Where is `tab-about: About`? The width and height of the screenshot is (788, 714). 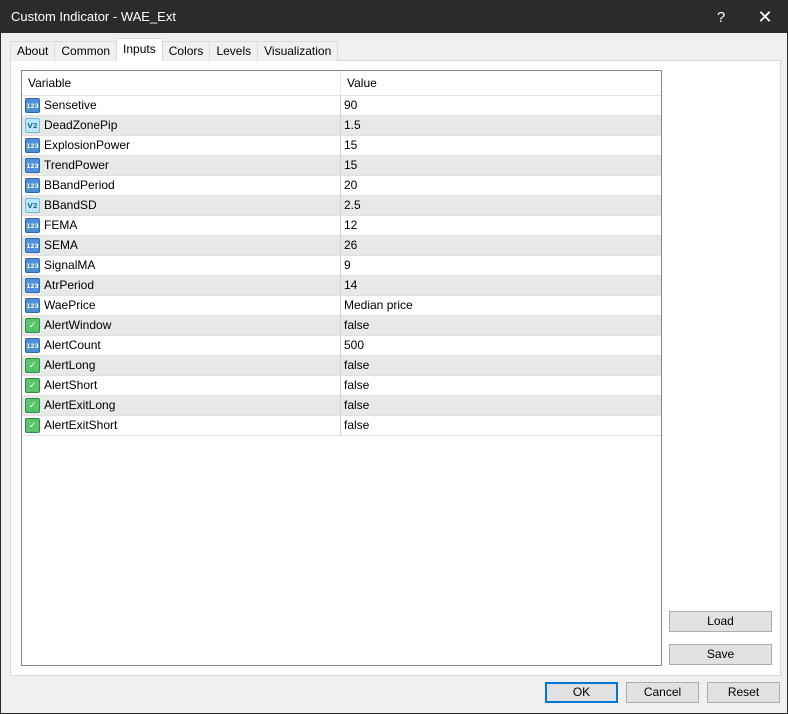 tab-about: About is located at coordinates (33, 51).